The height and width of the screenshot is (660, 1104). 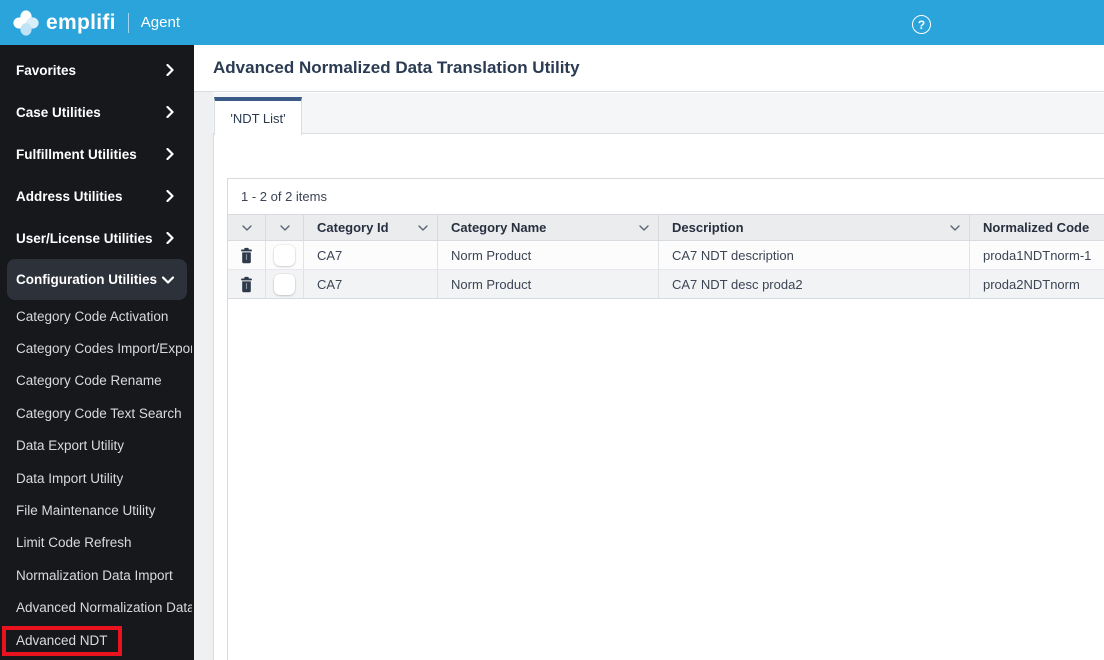 I want to click on help-glyph: ?, so click(x=921, y=24).